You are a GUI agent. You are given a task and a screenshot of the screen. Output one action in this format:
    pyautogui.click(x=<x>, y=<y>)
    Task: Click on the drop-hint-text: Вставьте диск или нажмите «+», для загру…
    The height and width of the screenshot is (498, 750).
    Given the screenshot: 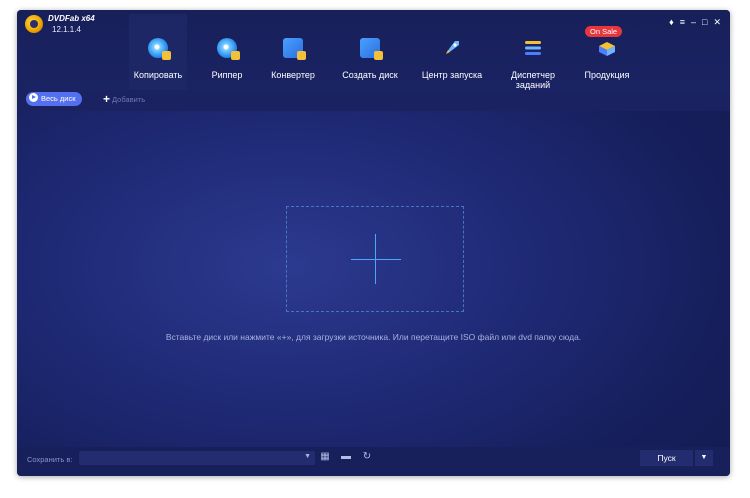 What is the action you would take?
    pyautogui.click(x=373, y=337)
    